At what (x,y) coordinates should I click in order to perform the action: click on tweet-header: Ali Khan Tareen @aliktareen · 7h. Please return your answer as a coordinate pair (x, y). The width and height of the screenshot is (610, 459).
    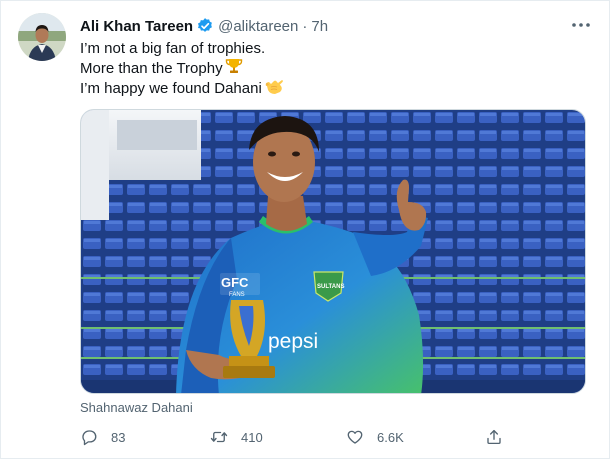
    Looking at the image, I should click on (204, 26).